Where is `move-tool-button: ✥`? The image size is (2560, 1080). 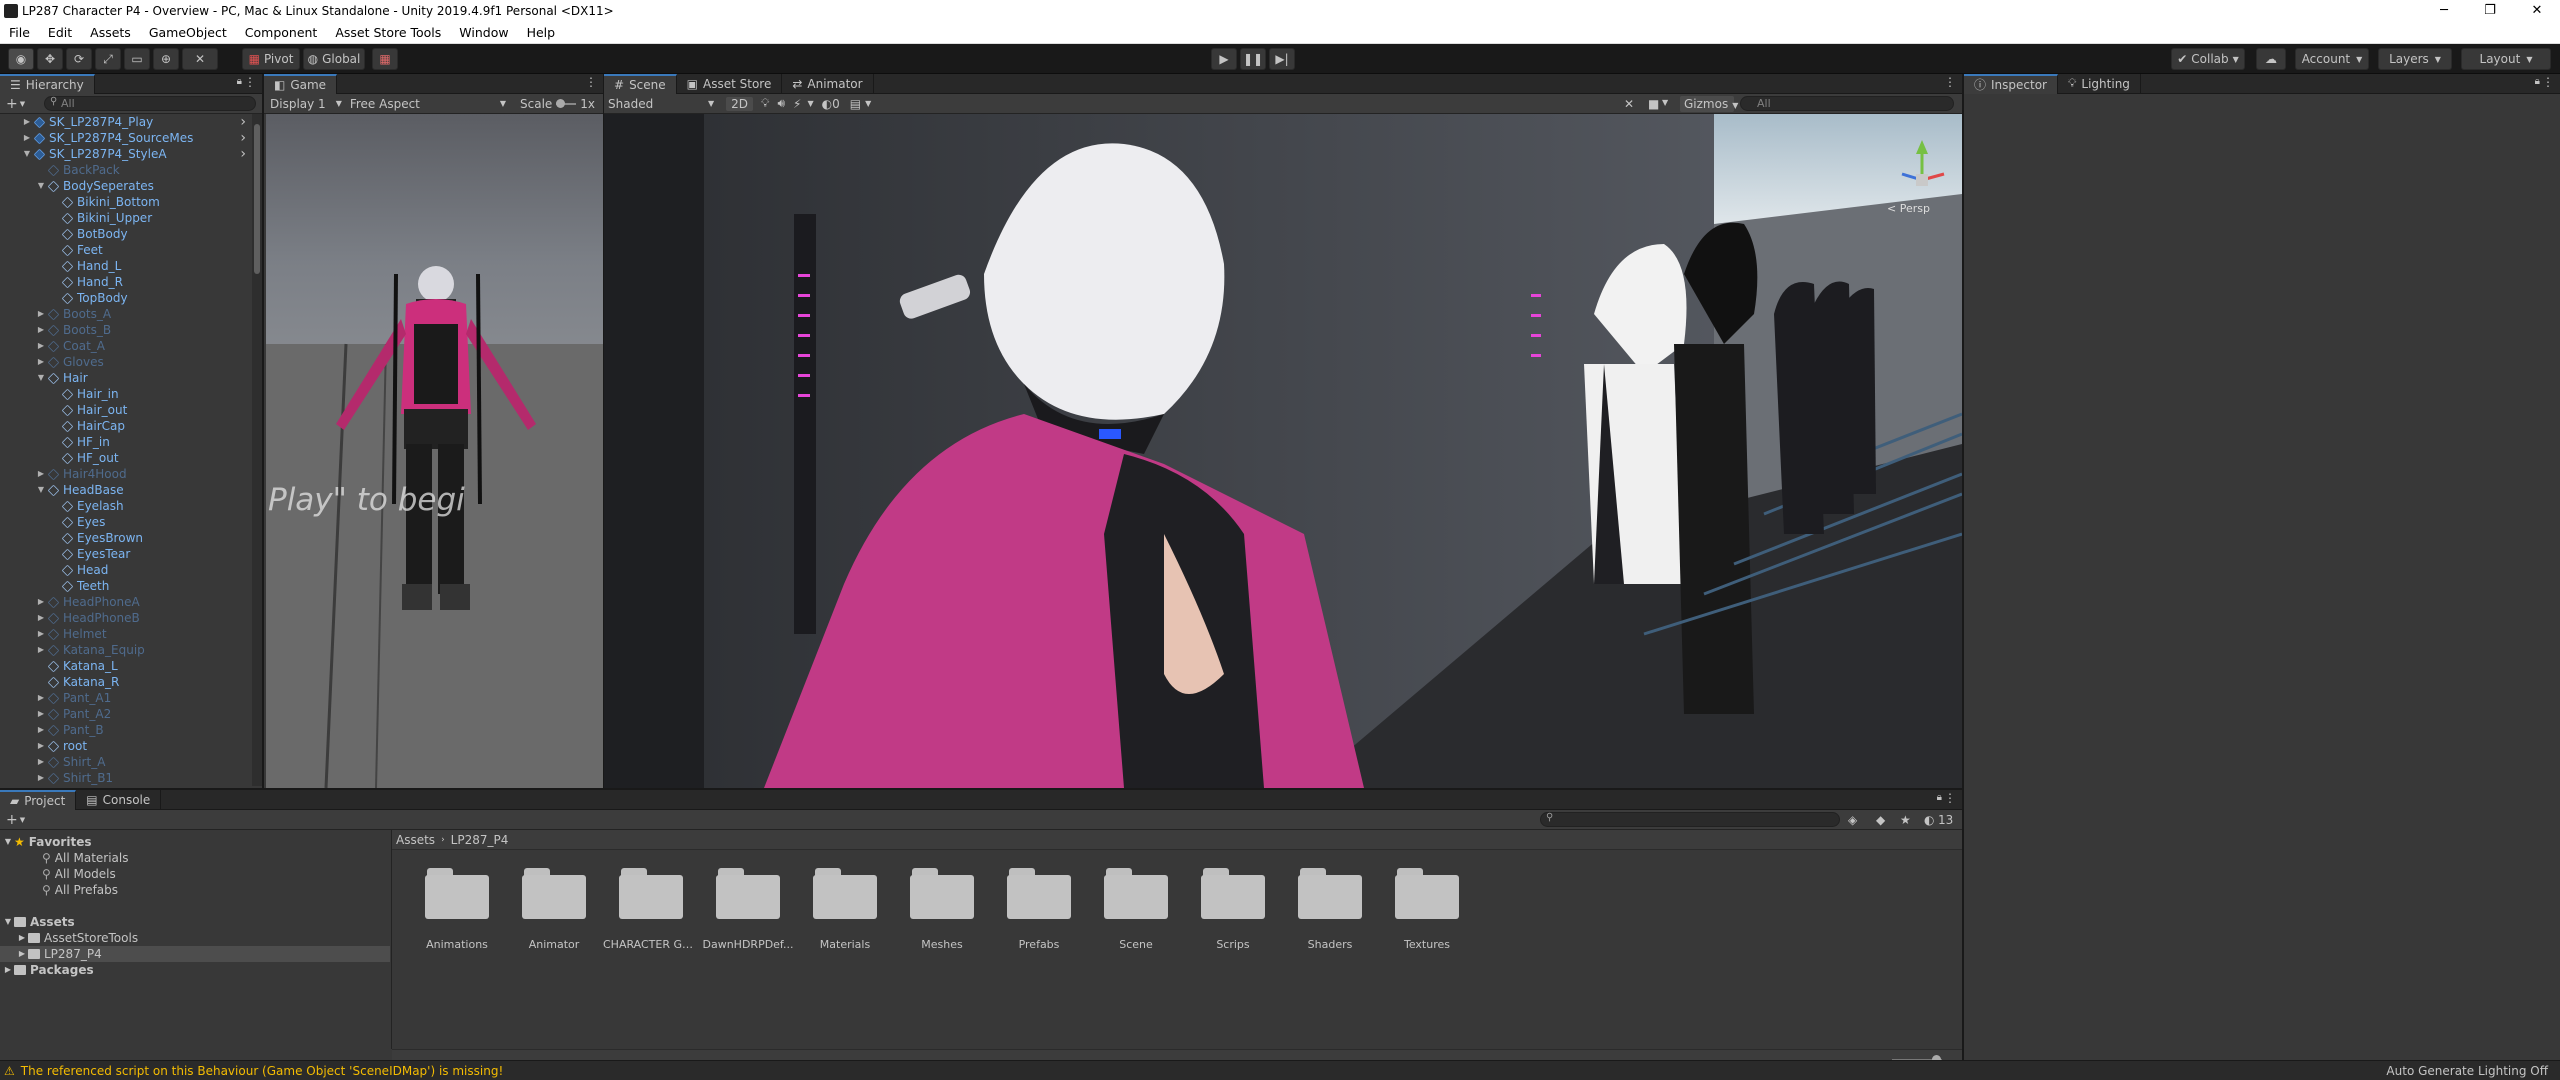
move-tool-button: ✥ is located at coordinates (50, 59).